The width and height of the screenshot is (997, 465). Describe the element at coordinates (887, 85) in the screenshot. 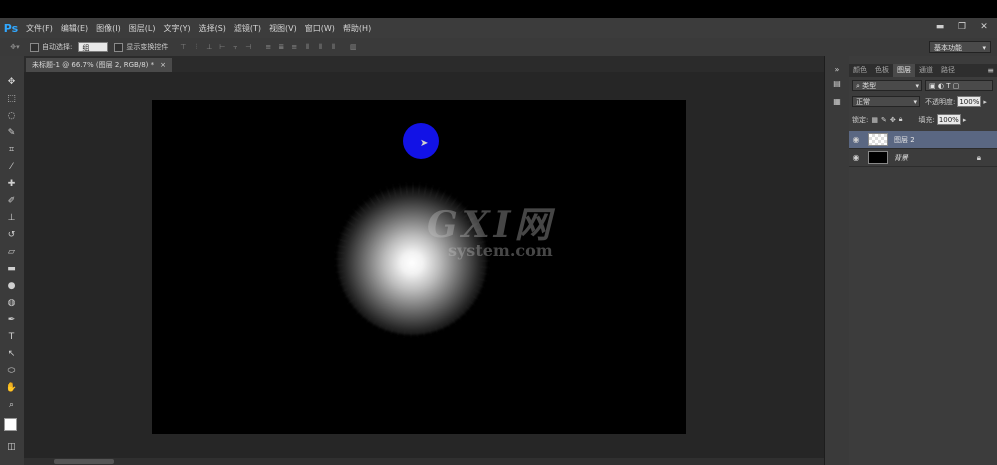

I see `kind-filter-dropdown: ⌕ 类型 ▾` at that location.